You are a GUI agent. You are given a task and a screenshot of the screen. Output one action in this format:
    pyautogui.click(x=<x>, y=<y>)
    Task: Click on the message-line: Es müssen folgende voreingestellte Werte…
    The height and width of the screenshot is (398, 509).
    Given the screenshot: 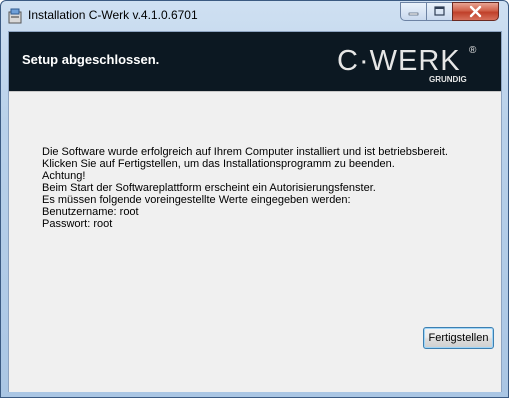 What is the action you would take?
    pyautogui.click(x=196, y=200)
    